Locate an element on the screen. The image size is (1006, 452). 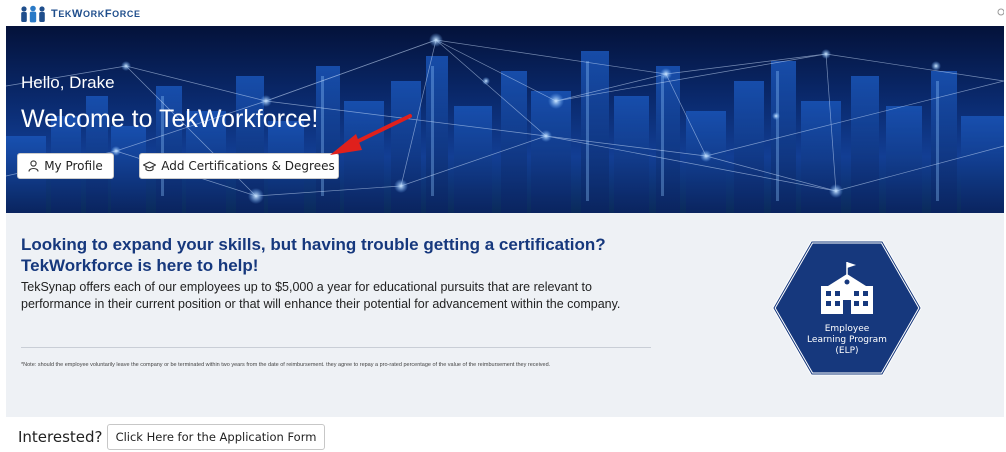
top-bar: TEKWORKFORCE is located at coordinates (503, 13).